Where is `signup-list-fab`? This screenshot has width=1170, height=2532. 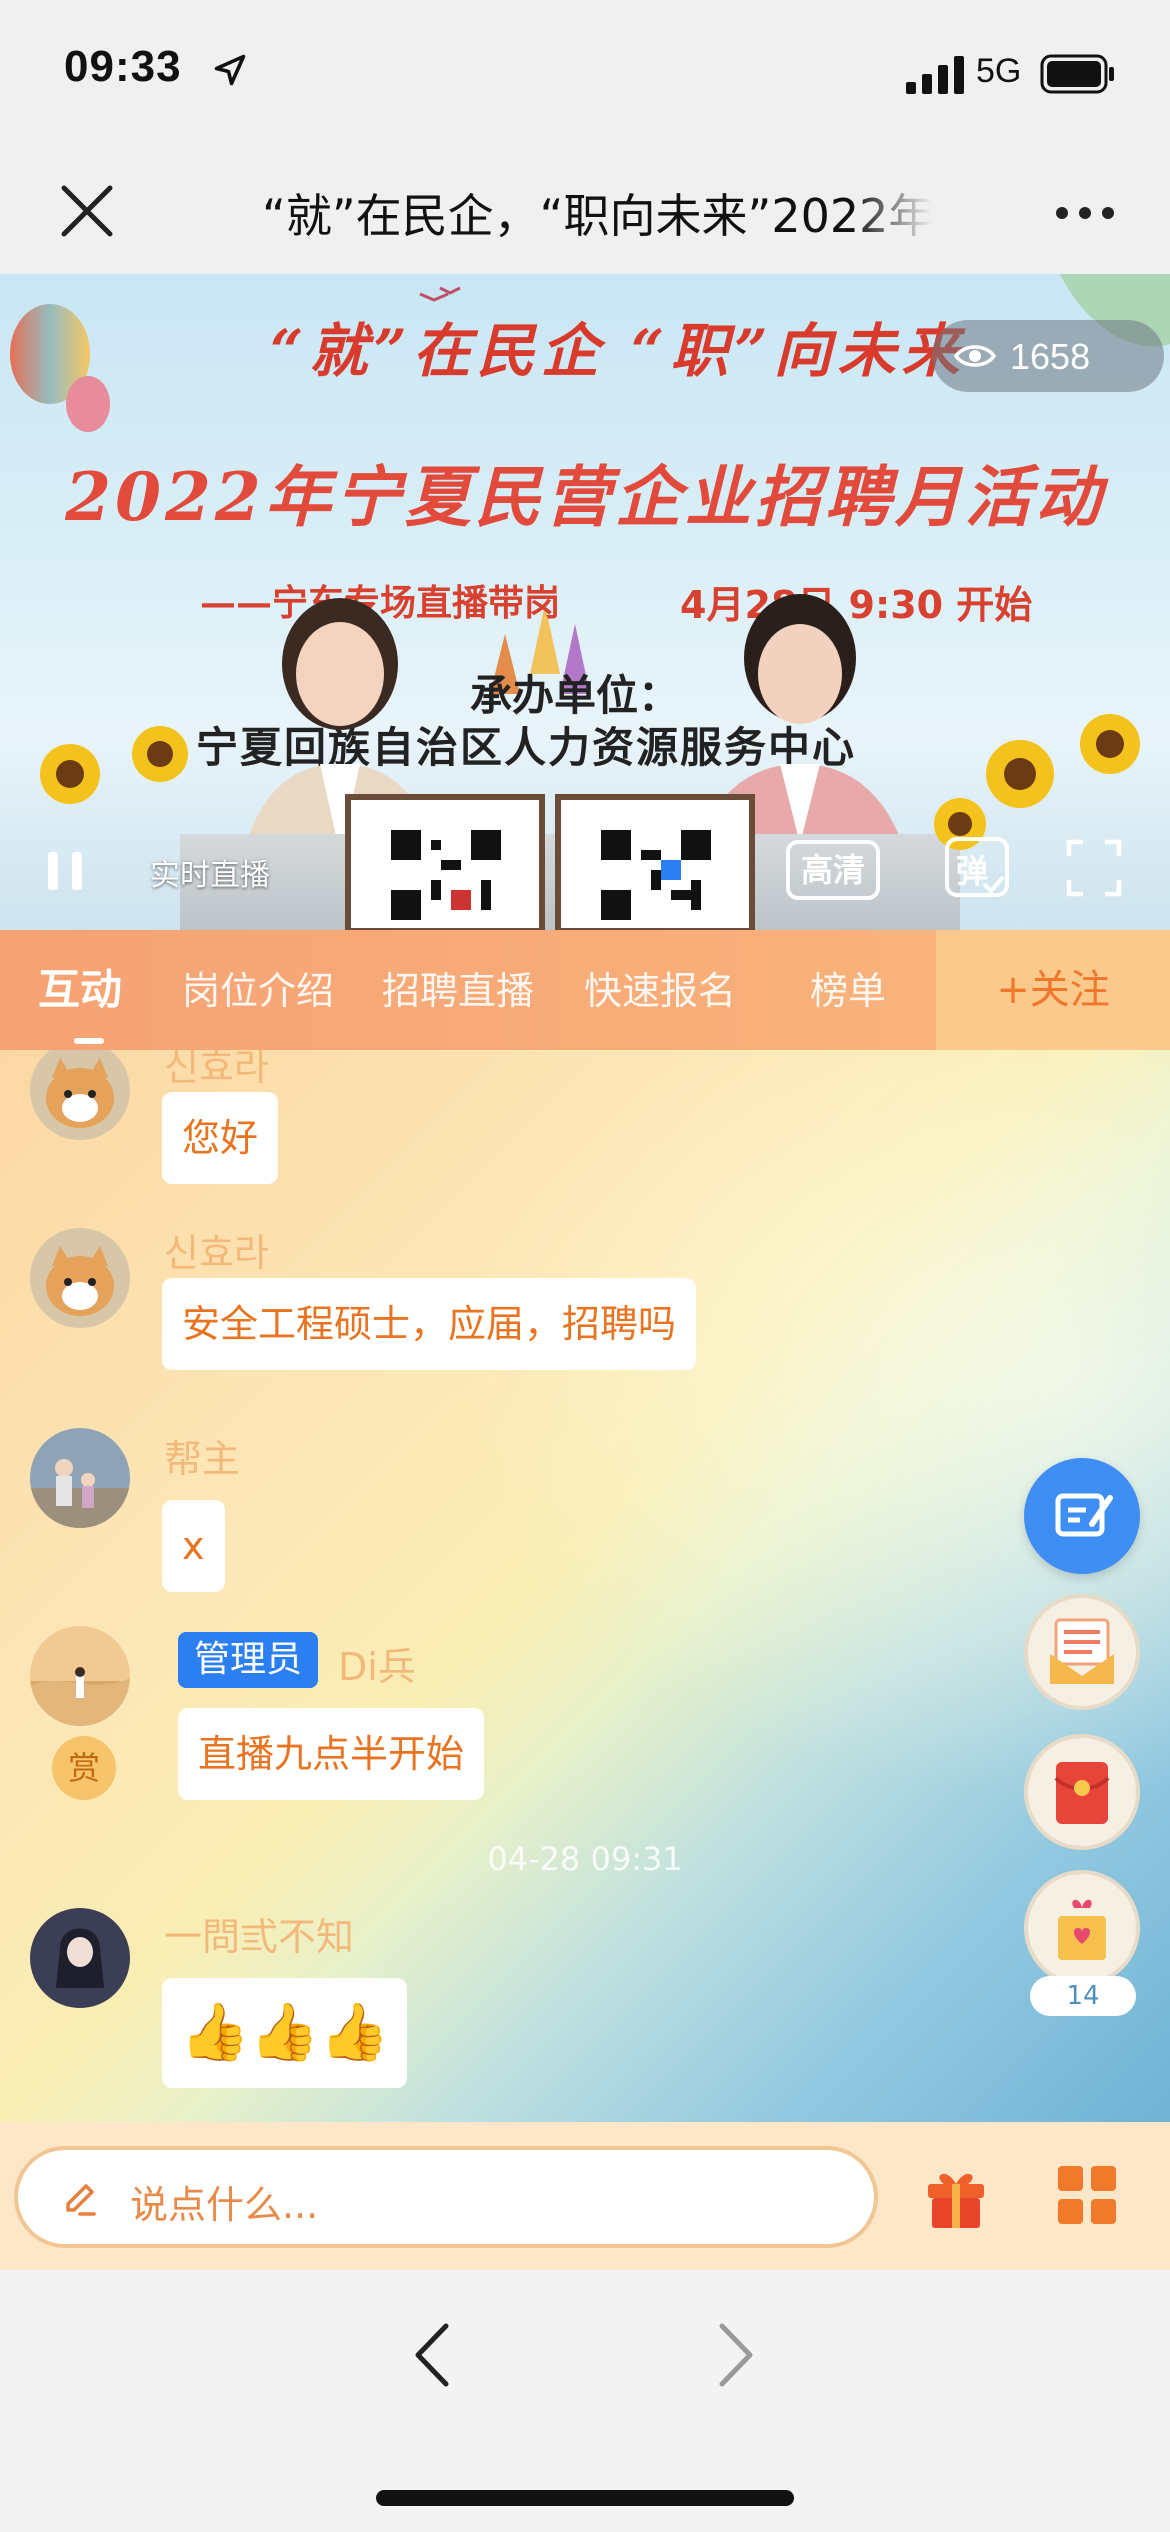 signup-list-fab is located at coordinates (1082, 1652).